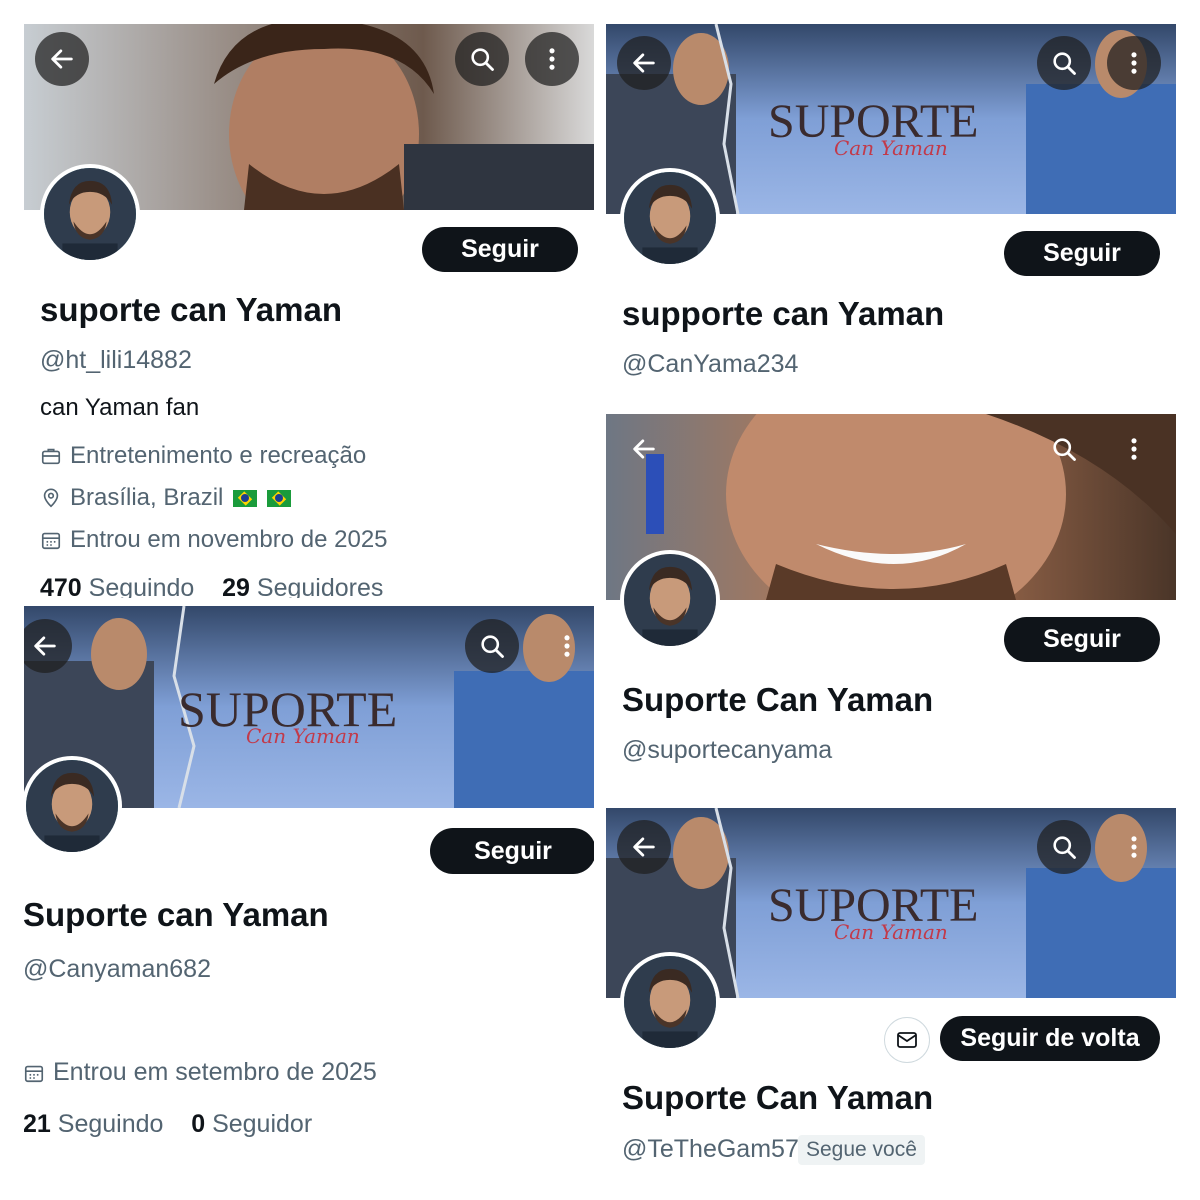 This screenshot has height=1200, width=1200. What do you see at coordinates (51, 498) in the screenshot?
I see `location-pin-icon` at bounding box center [51, 498].